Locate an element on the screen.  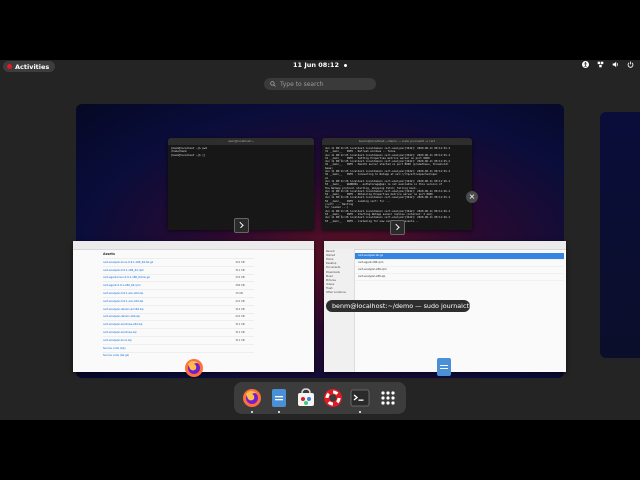
terminal-titlebar: user@localhost:~ is located at coordinates (241, 141).